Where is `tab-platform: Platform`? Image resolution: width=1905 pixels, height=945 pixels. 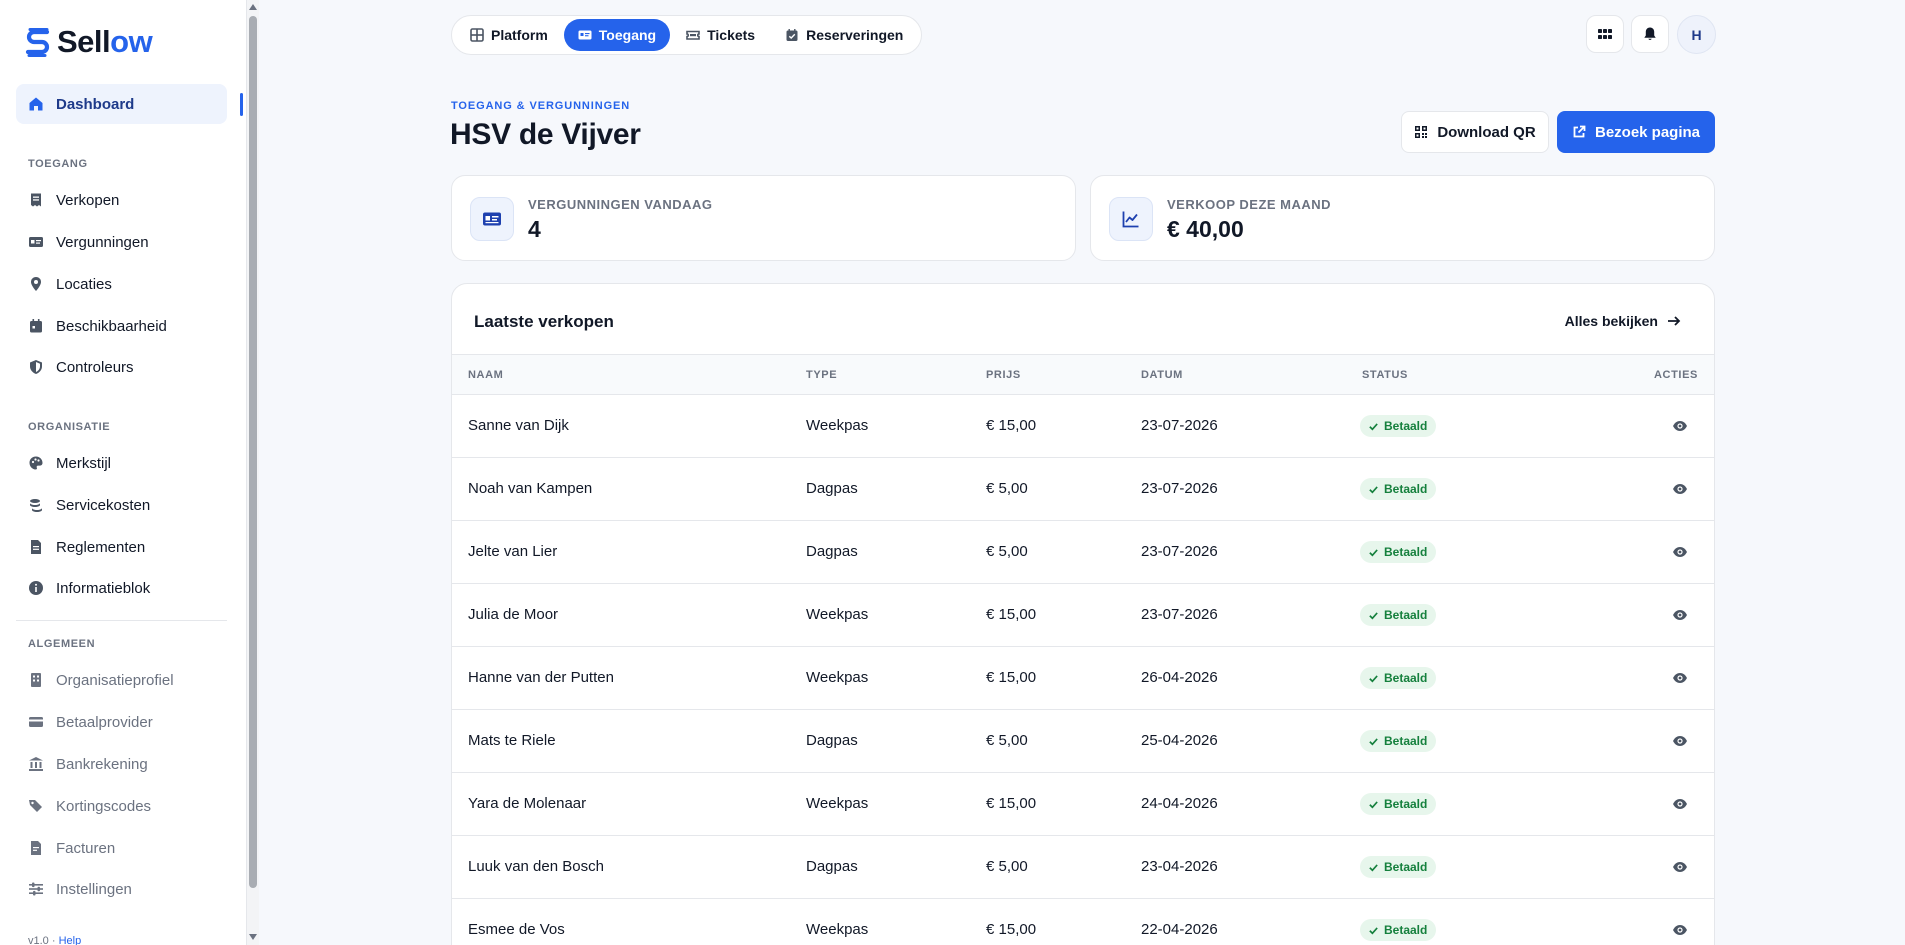
tab-platform: Platform is located at coordinates (509, 35).